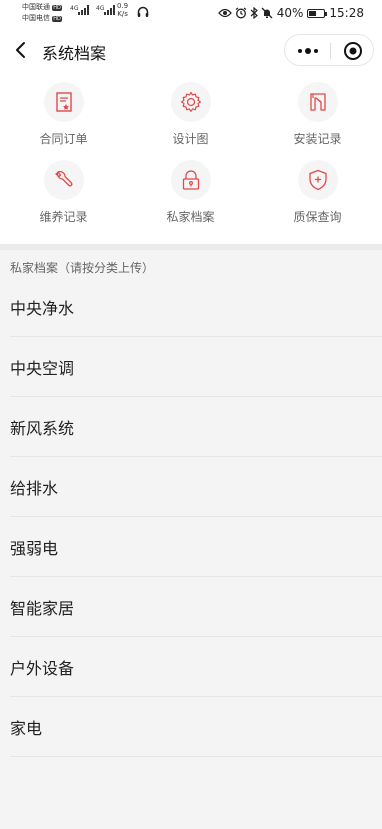 This screenshot has height=829, width=382. What do you see at coordinates (42, 13) in the screenshot?
I see `carrier-info: 中国联通 HD 中国电信 HD` at bounding box center [42, 13].